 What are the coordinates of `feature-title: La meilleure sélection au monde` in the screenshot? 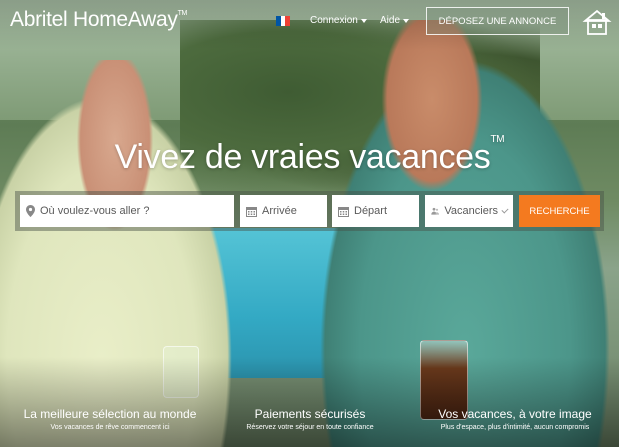 It's located at (110, 414).